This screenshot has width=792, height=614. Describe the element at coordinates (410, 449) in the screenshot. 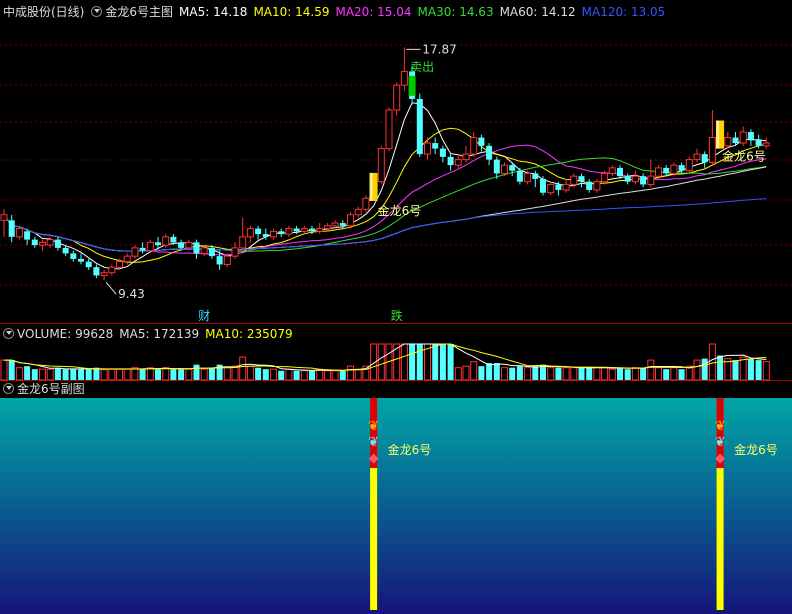

I see `sub-signal-label-0: 金龙6号` at that location.